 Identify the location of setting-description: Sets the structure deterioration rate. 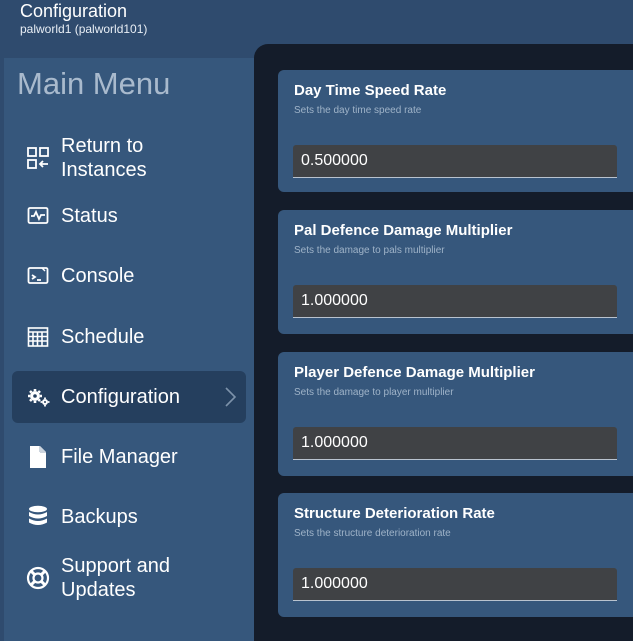
(372, 533).